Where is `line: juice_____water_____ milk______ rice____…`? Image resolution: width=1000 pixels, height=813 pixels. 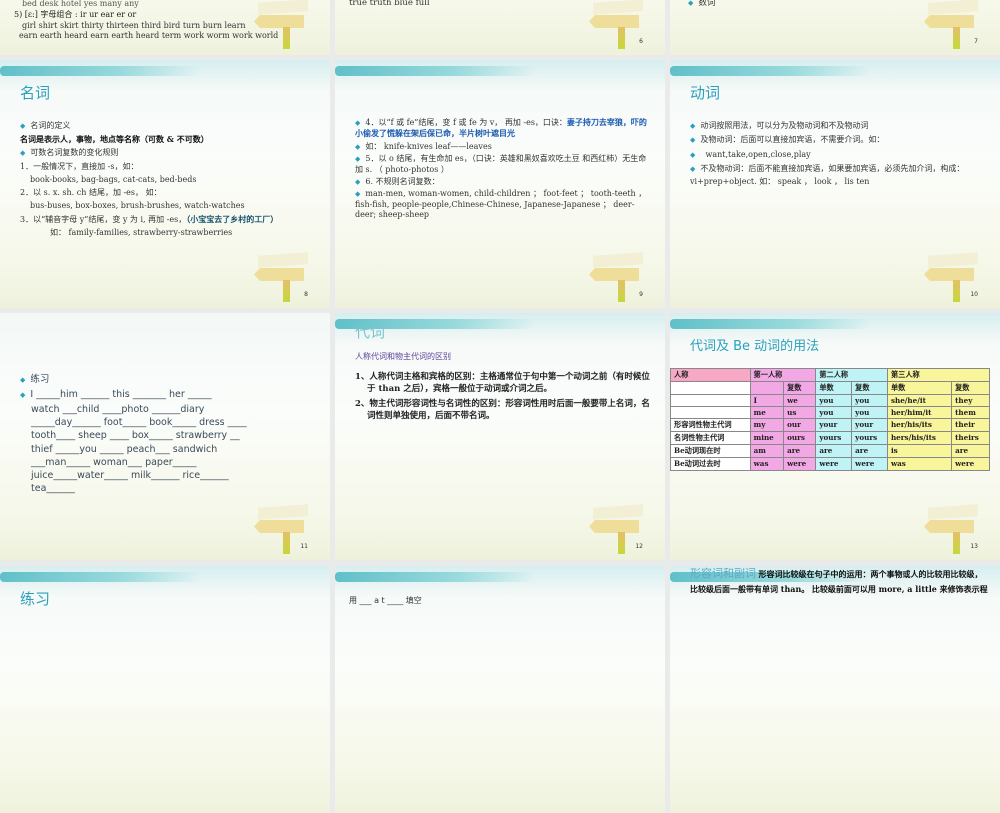
line: juice_____water_____ milk______ rice____… is located at coordinates (130, 475).